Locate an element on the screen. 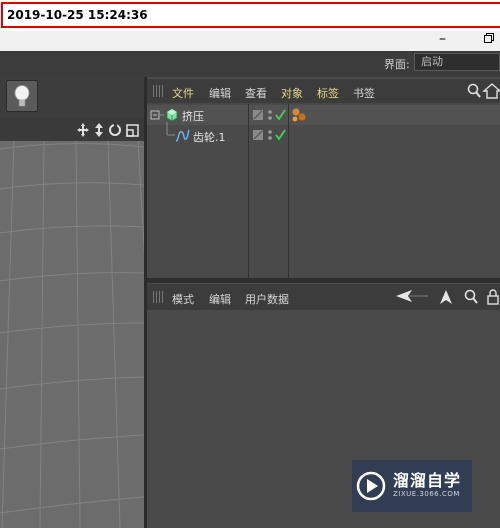 The image size is (500, 528). up-arrow-icon is located at coordinates (446, 297).